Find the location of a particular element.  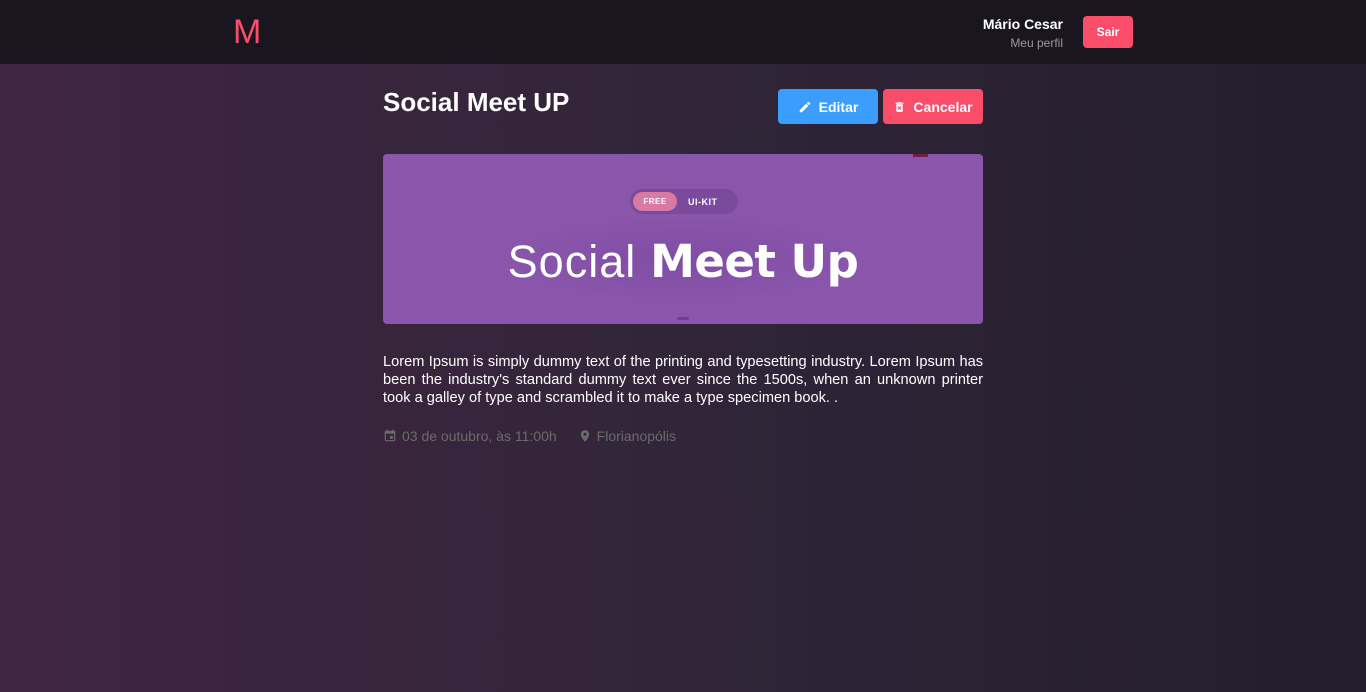

user-name: Mário Cesar is located at coordinates (1022, 24).